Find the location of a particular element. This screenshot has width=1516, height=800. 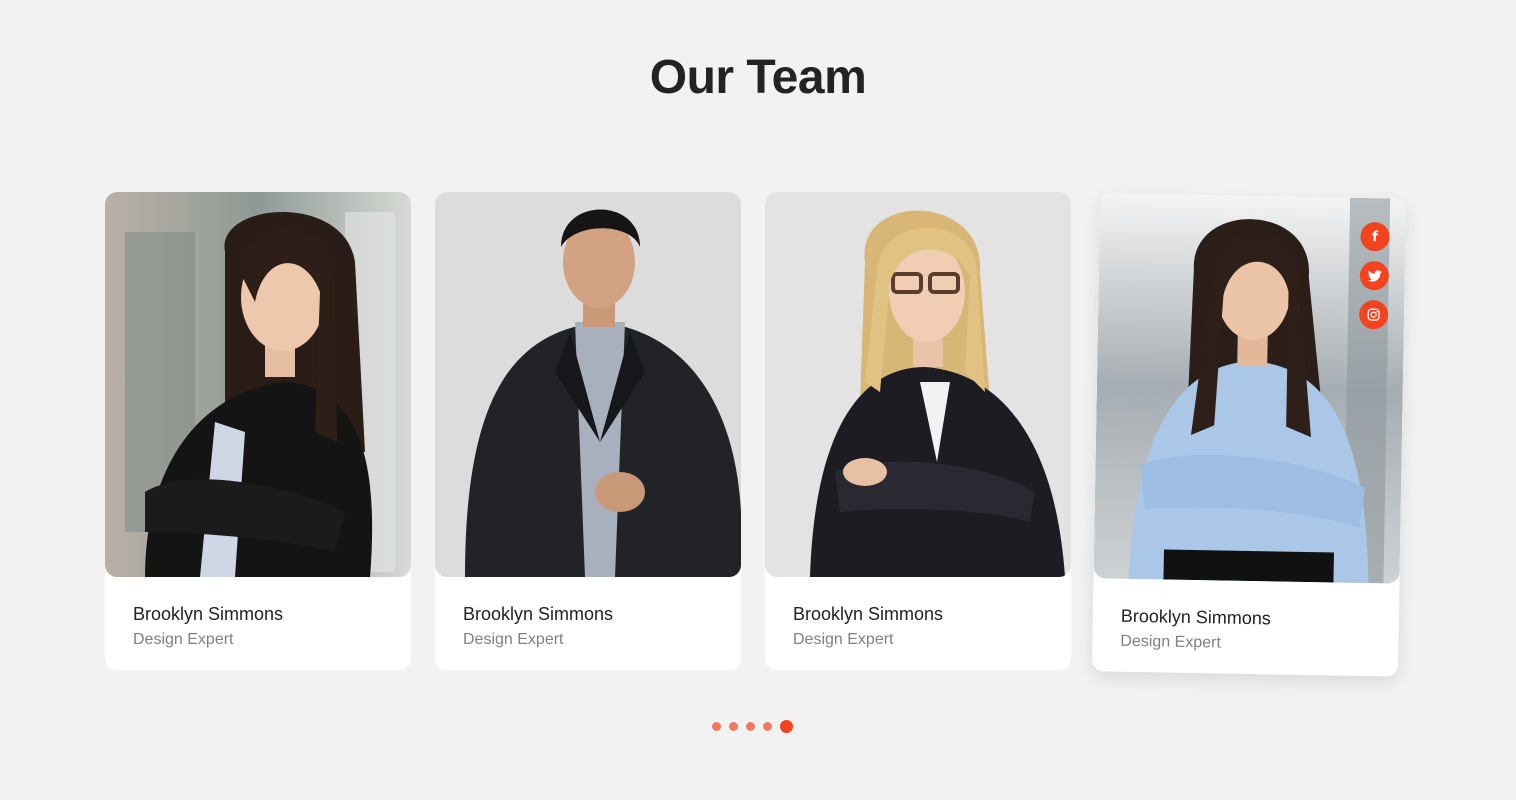

carousel-pagination is located at coordinates (752, 726).